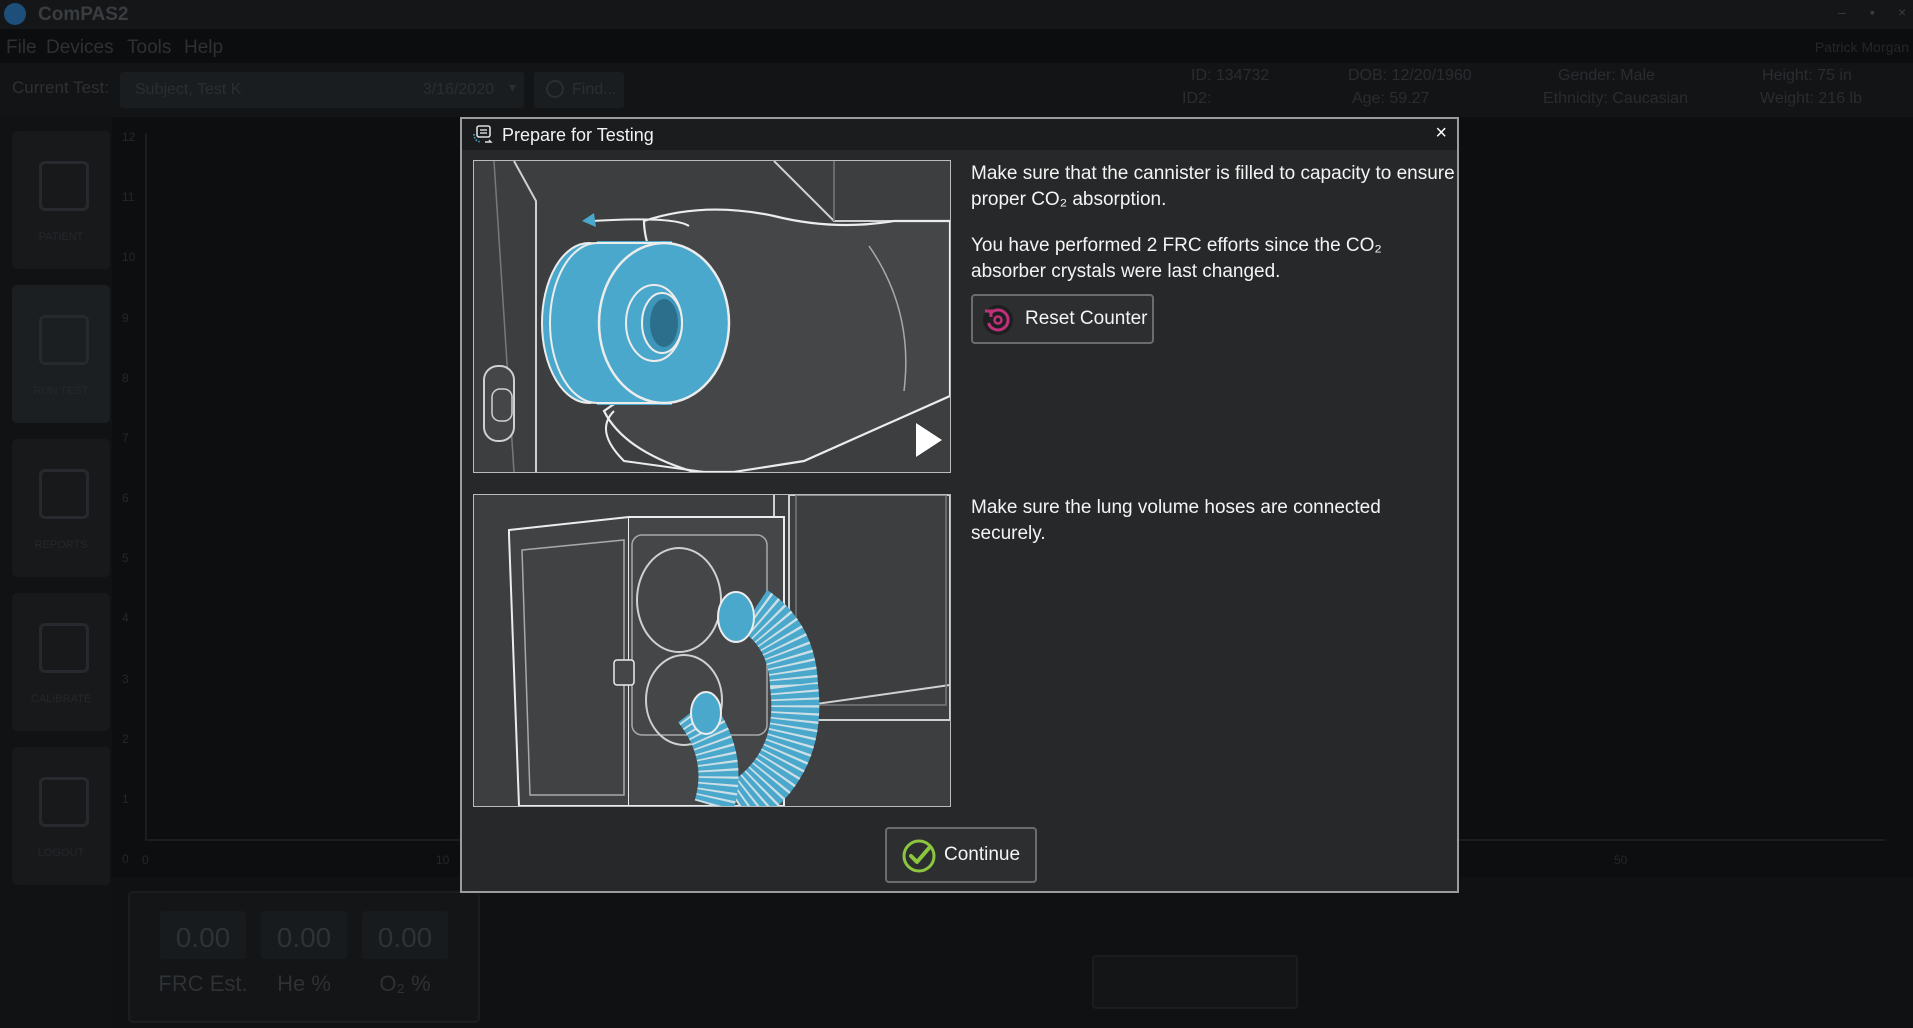 The width and height of the screenshot is (1913, 1028). What do you see at coordinates (405, 983) in the screenshot?
I see `o2-label: O₂ %` at bounding box center [405, 983].